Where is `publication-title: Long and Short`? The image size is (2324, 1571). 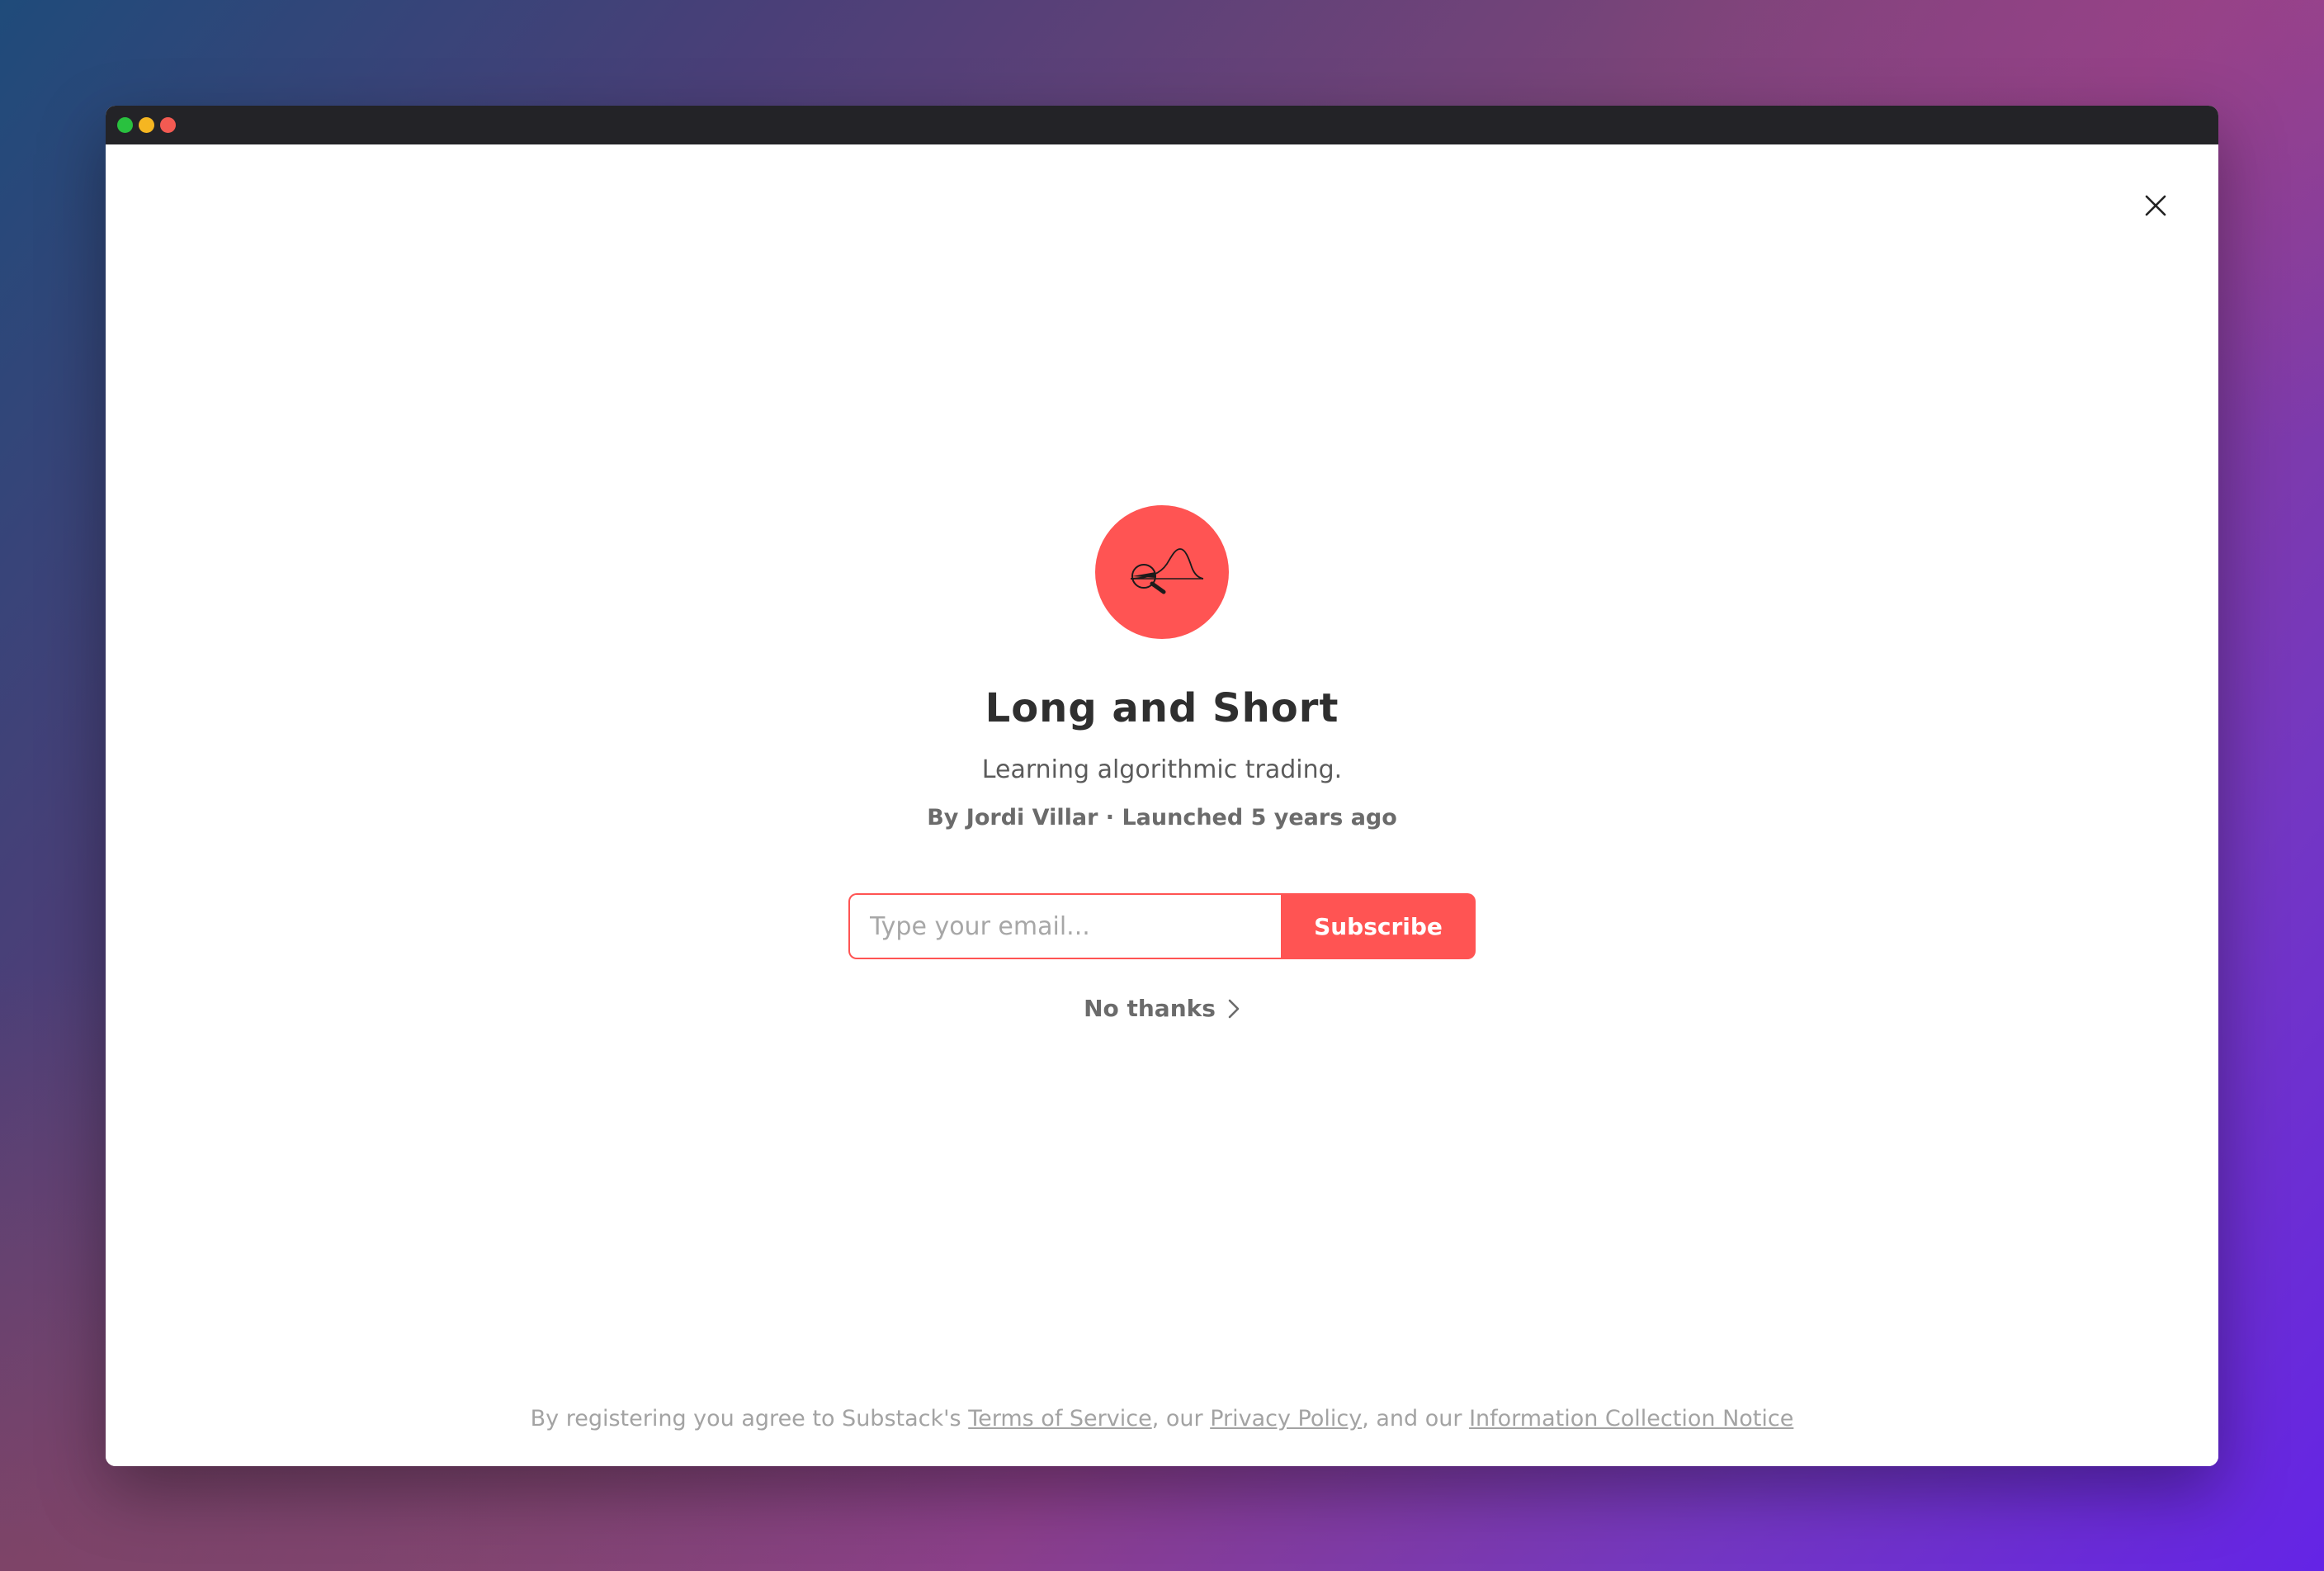
publication-title: Long and Short is located at coordinates (1162, 708).